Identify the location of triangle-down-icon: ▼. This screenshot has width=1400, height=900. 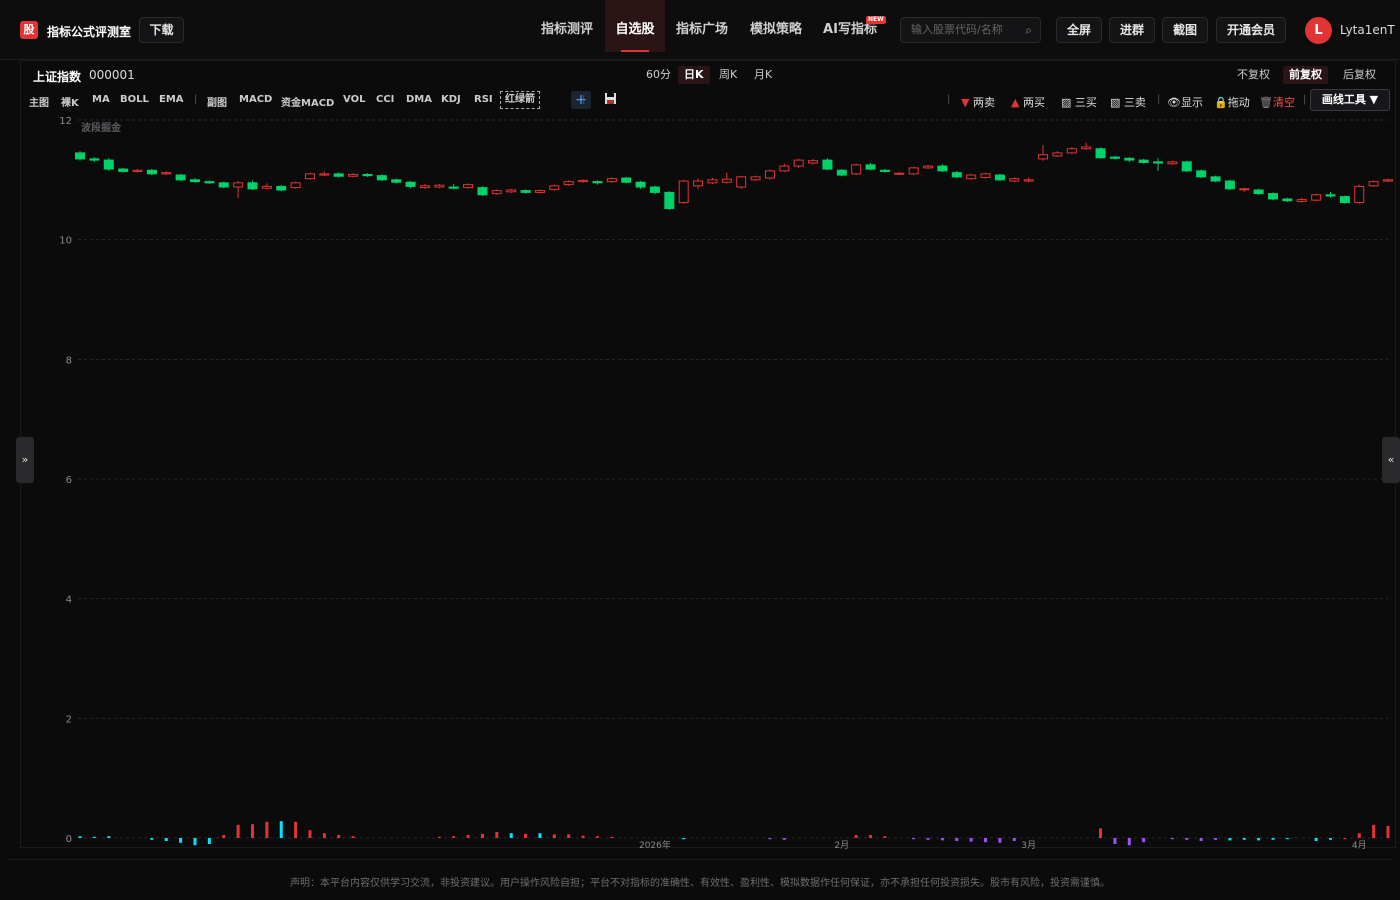
(965, 102).